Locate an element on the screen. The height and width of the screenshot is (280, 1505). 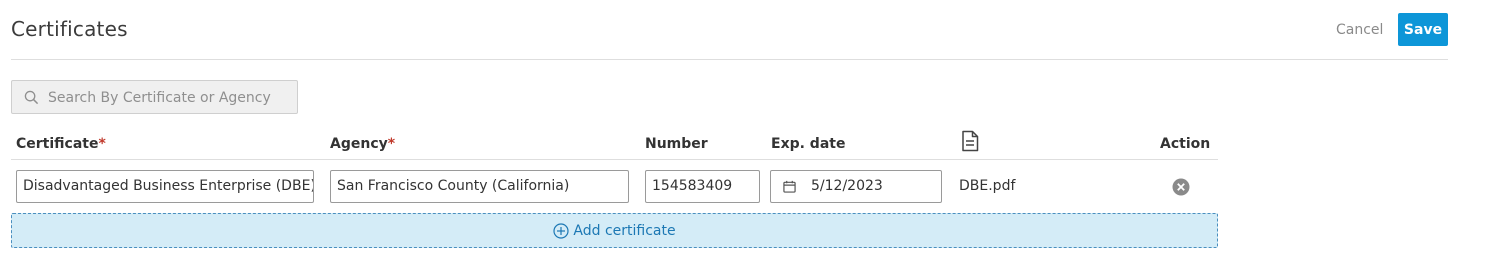
table-header-divider is located at coordinates (614, 159).